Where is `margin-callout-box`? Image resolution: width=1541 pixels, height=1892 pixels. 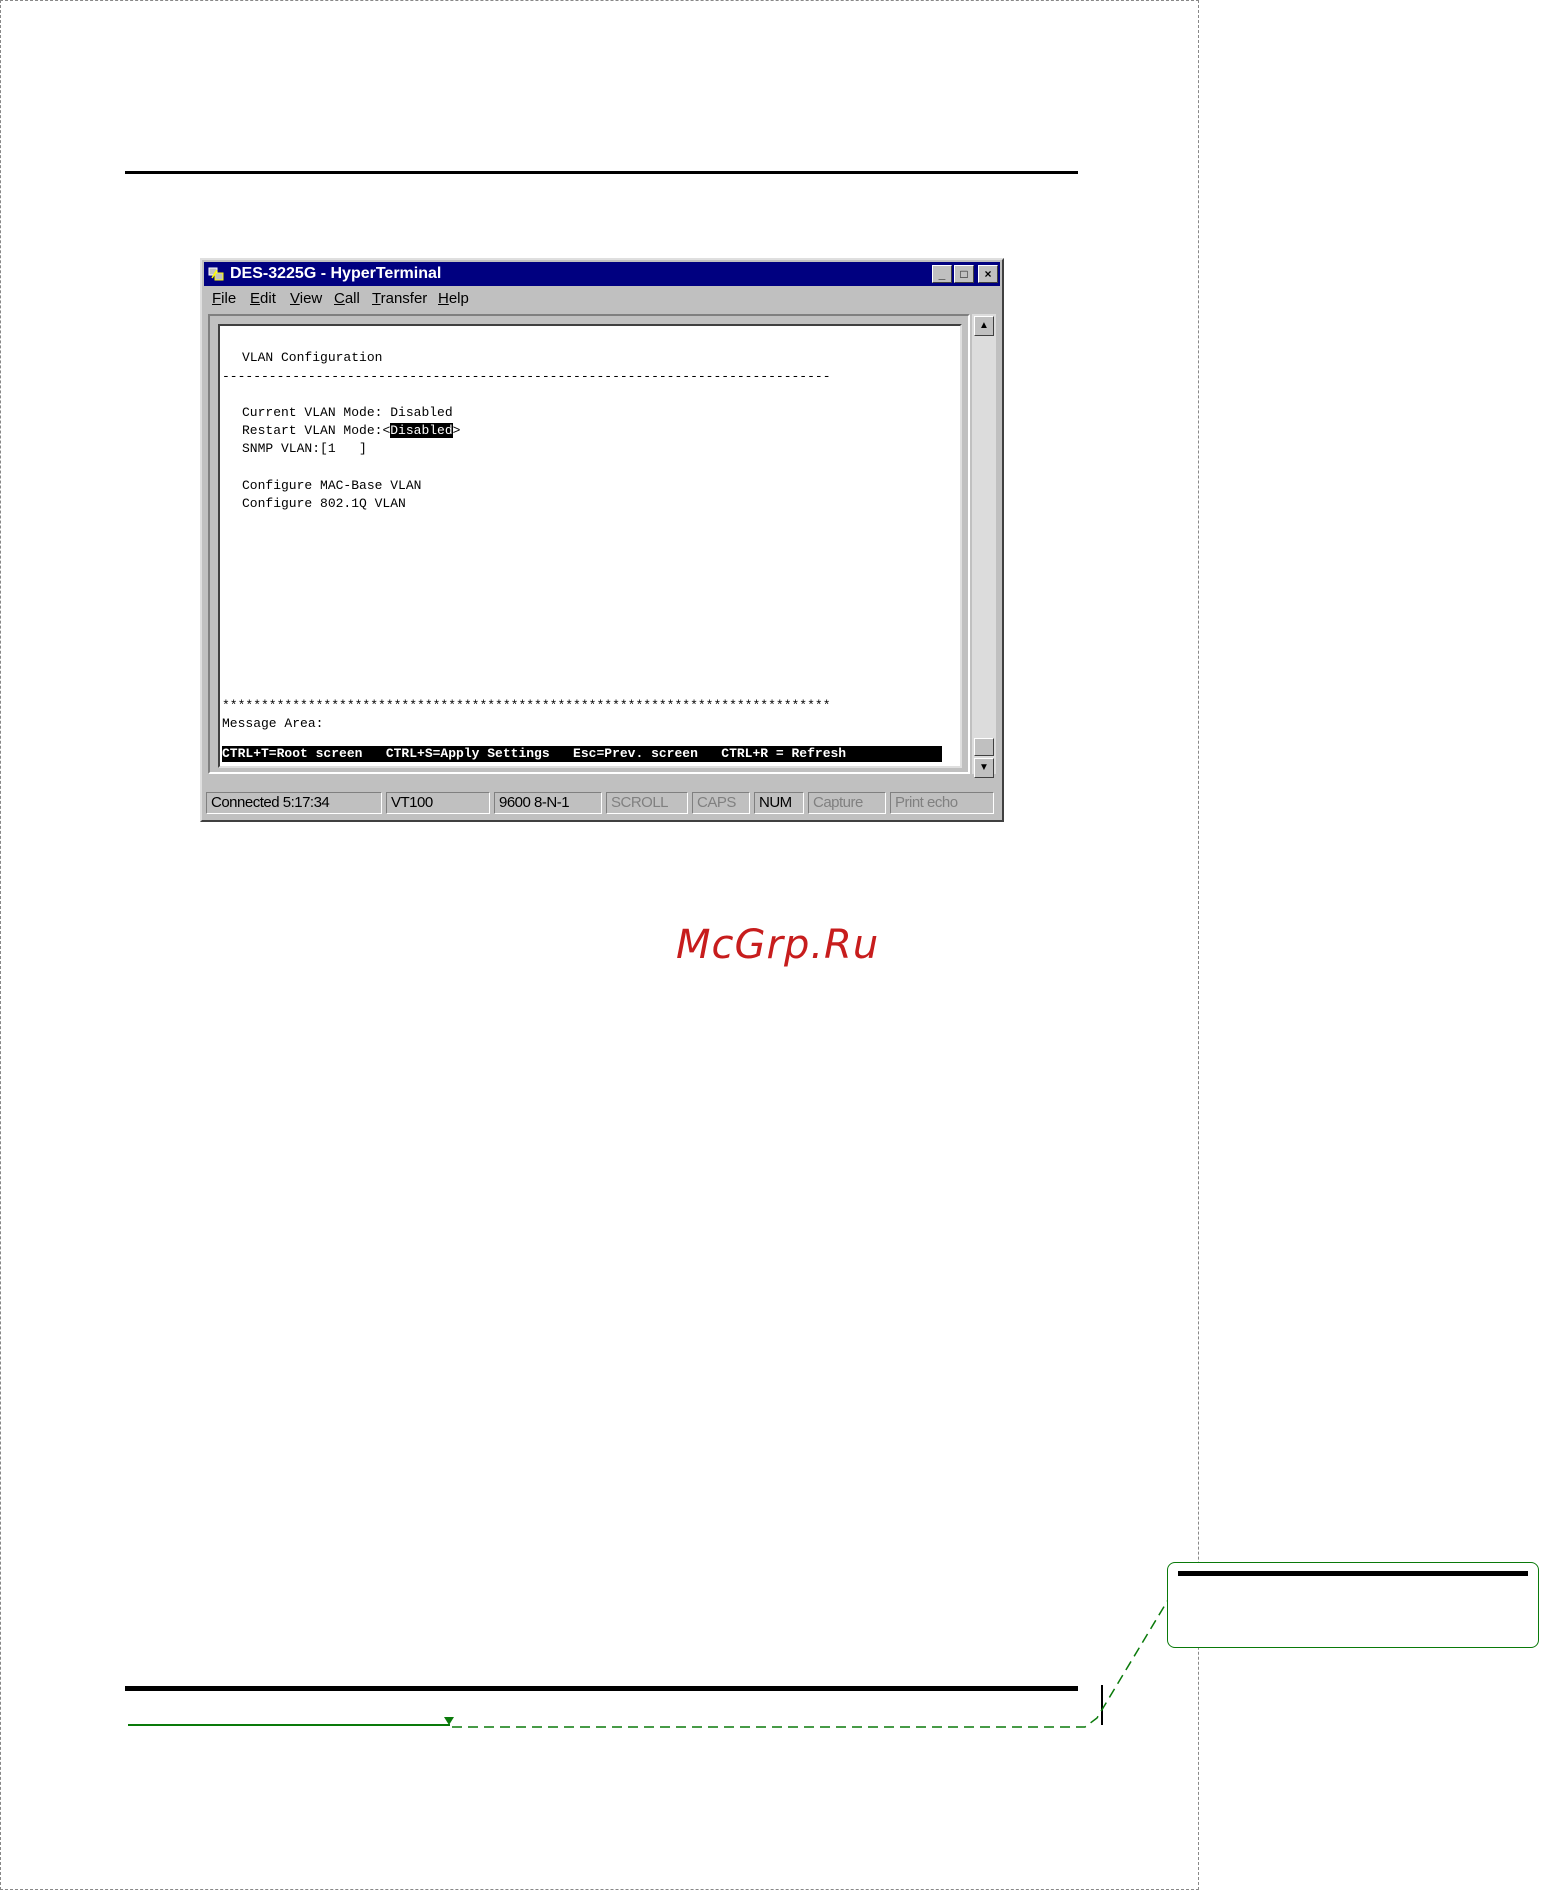 margin-callout-box is located at coordinates (1353, 1605).